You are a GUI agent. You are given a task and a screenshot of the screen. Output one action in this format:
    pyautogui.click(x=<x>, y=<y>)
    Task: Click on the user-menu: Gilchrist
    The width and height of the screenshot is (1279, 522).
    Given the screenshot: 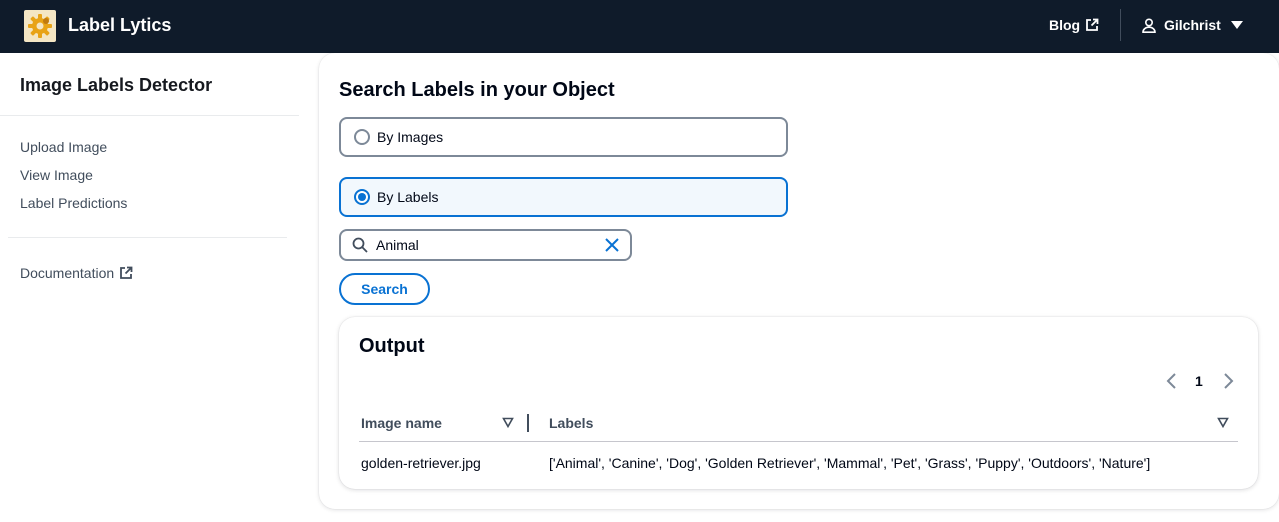 What is the action you would take?
    pyautogui.click(x=1192, y=25)
    